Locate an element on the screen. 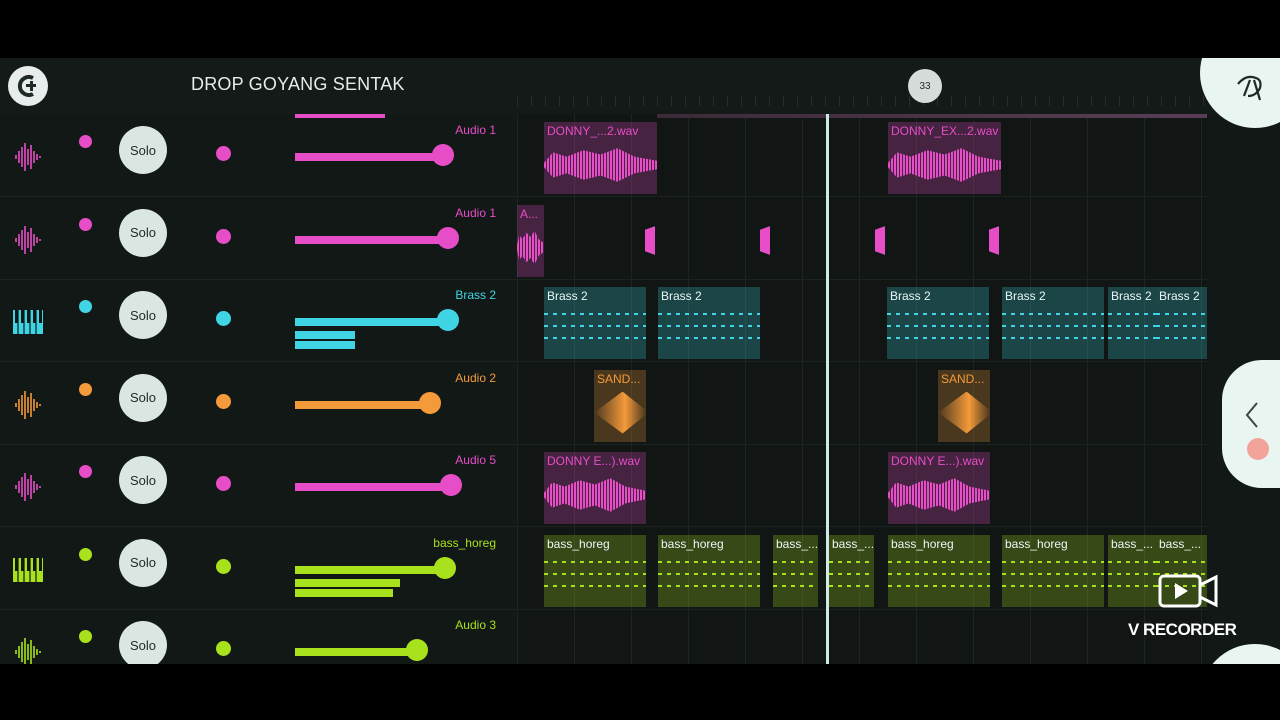 This screenshot has width=1280, height=720. audio-clip: DONNY_EX...2.wav is located at coordinates (944, 158).